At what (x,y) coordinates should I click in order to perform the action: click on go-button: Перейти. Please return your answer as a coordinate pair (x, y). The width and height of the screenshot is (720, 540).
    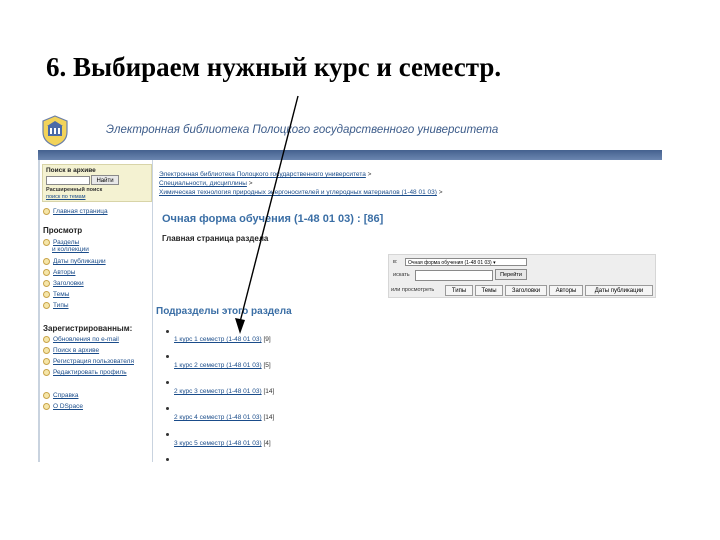
    Looking at the image, I should click on (511, 274).